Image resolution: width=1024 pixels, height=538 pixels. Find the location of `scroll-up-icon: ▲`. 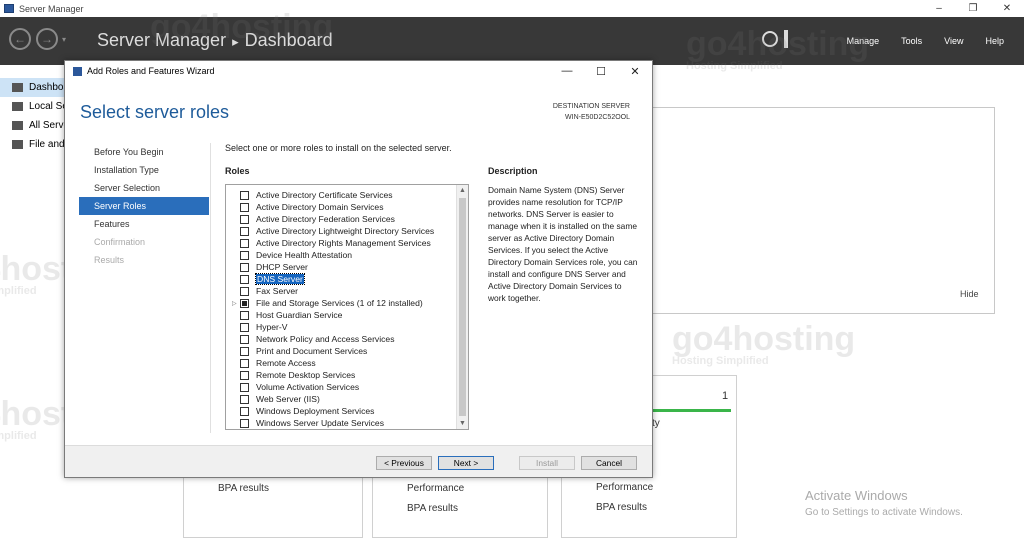

scroll-up-icon: ▲ is located at coordinates (462, 190).